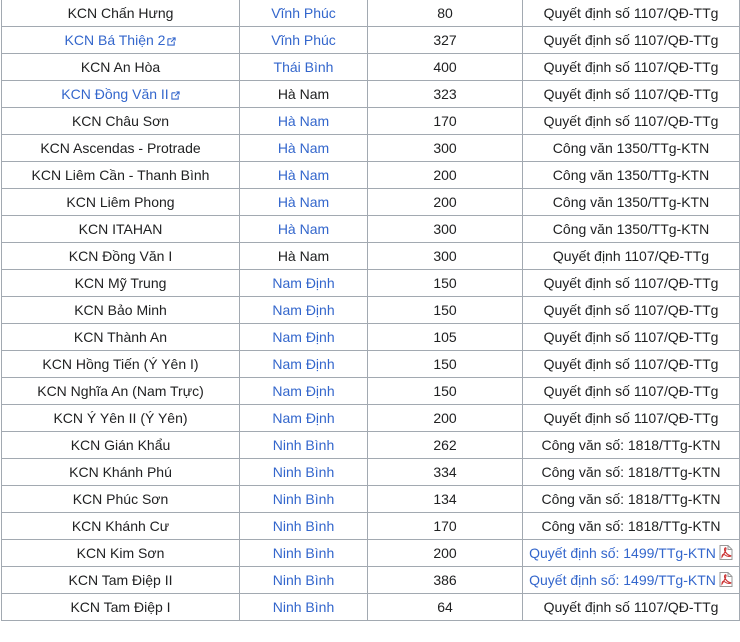  I want to click on province-link: Thái Bình, so click(304, 67).